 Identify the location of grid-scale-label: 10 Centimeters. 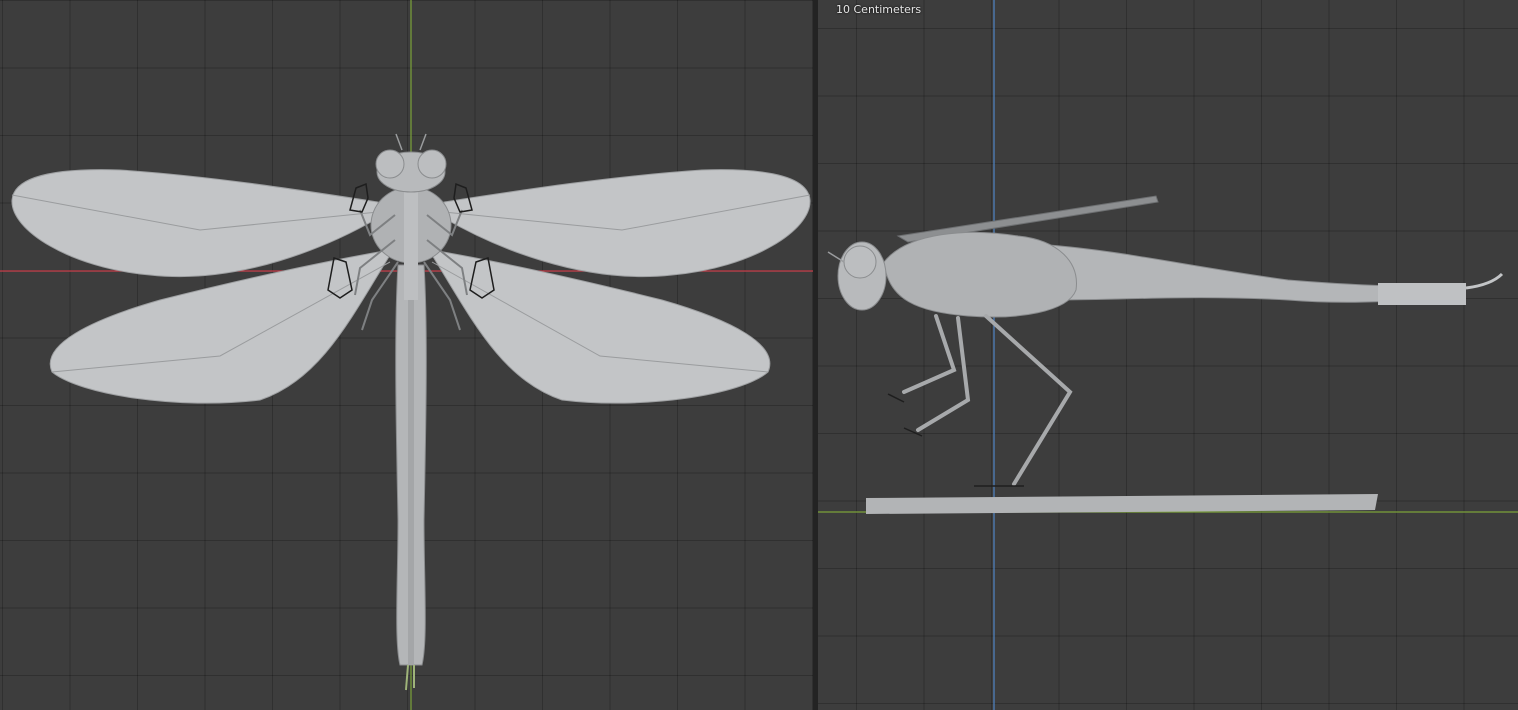
(879, 9).